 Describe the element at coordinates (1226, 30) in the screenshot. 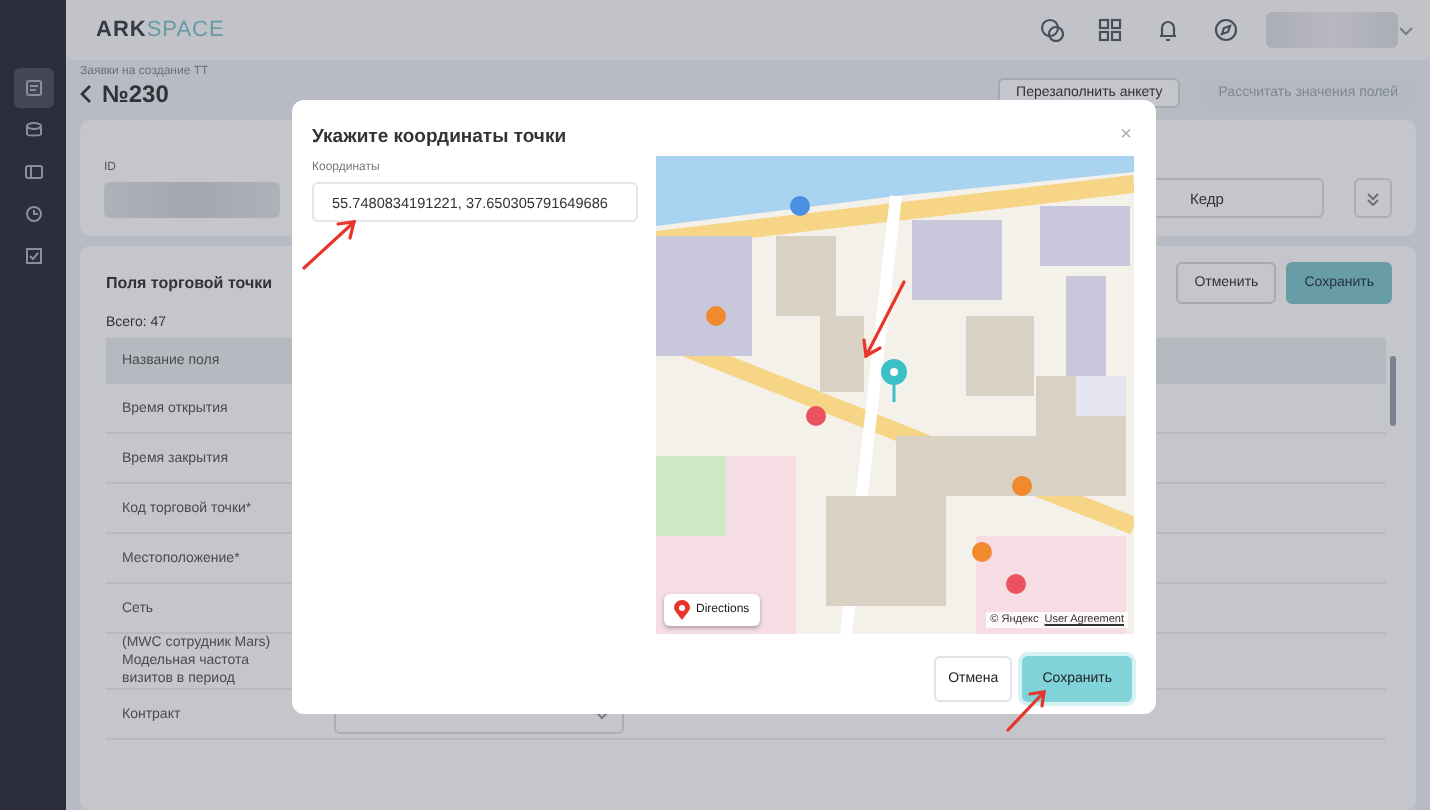

I see `compass-icon` at that location.